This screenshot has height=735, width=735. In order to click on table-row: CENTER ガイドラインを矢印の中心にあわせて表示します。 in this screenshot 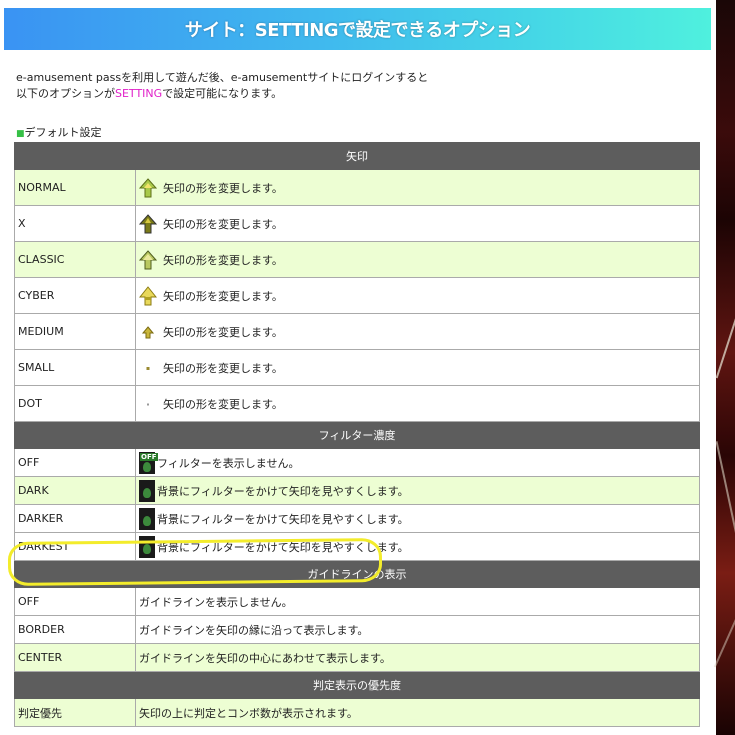, I will do `click(357, 657)`.